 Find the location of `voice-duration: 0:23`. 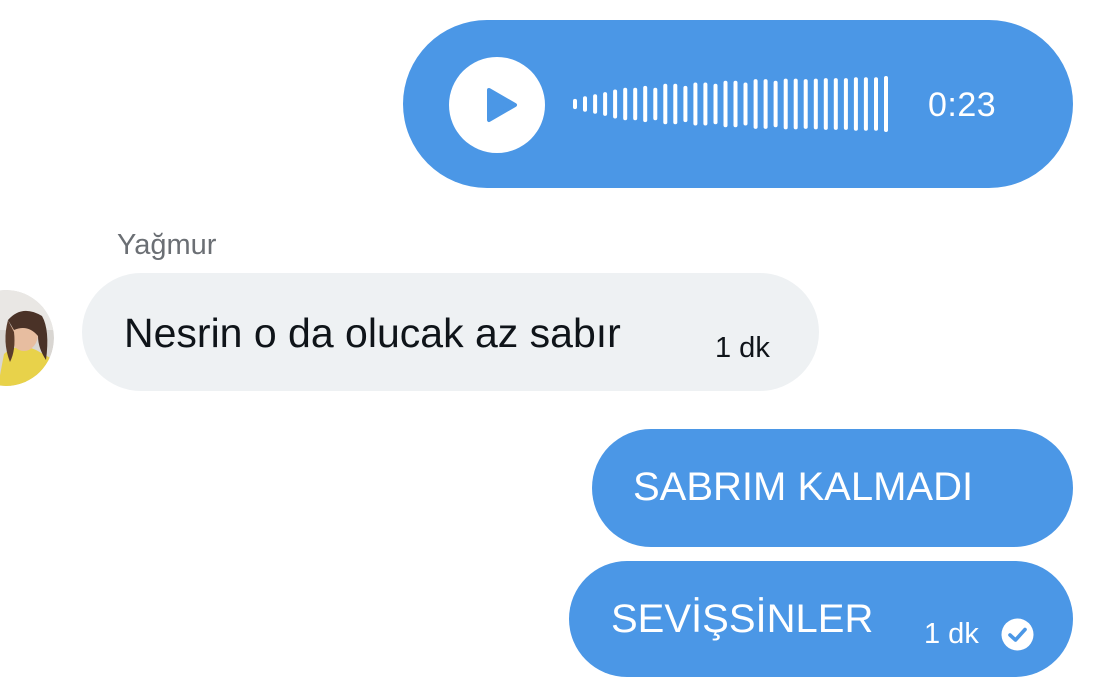

voice-duration: 0:23 is located at coordinates (962, 105).